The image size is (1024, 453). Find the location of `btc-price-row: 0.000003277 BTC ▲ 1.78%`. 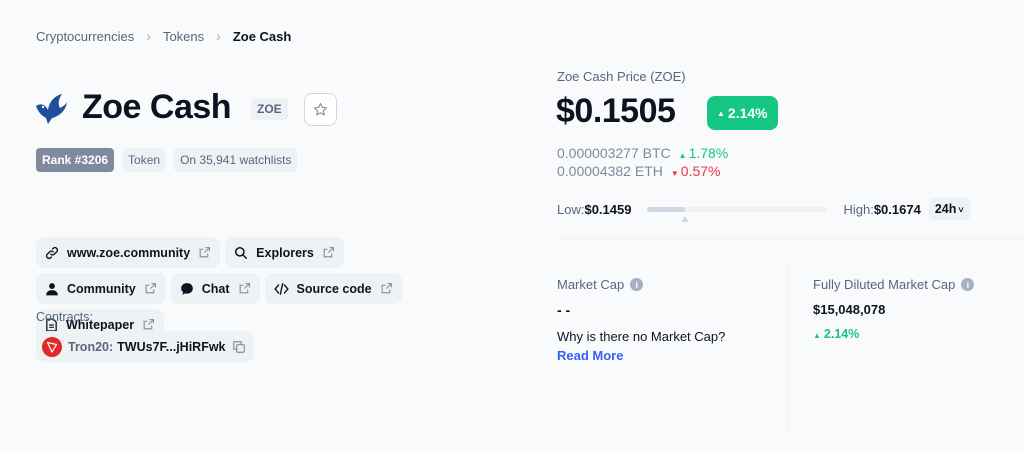

btc-price-row: 0.000003277 BTC ▲ 1.78% is located at coordinates (642, 153).